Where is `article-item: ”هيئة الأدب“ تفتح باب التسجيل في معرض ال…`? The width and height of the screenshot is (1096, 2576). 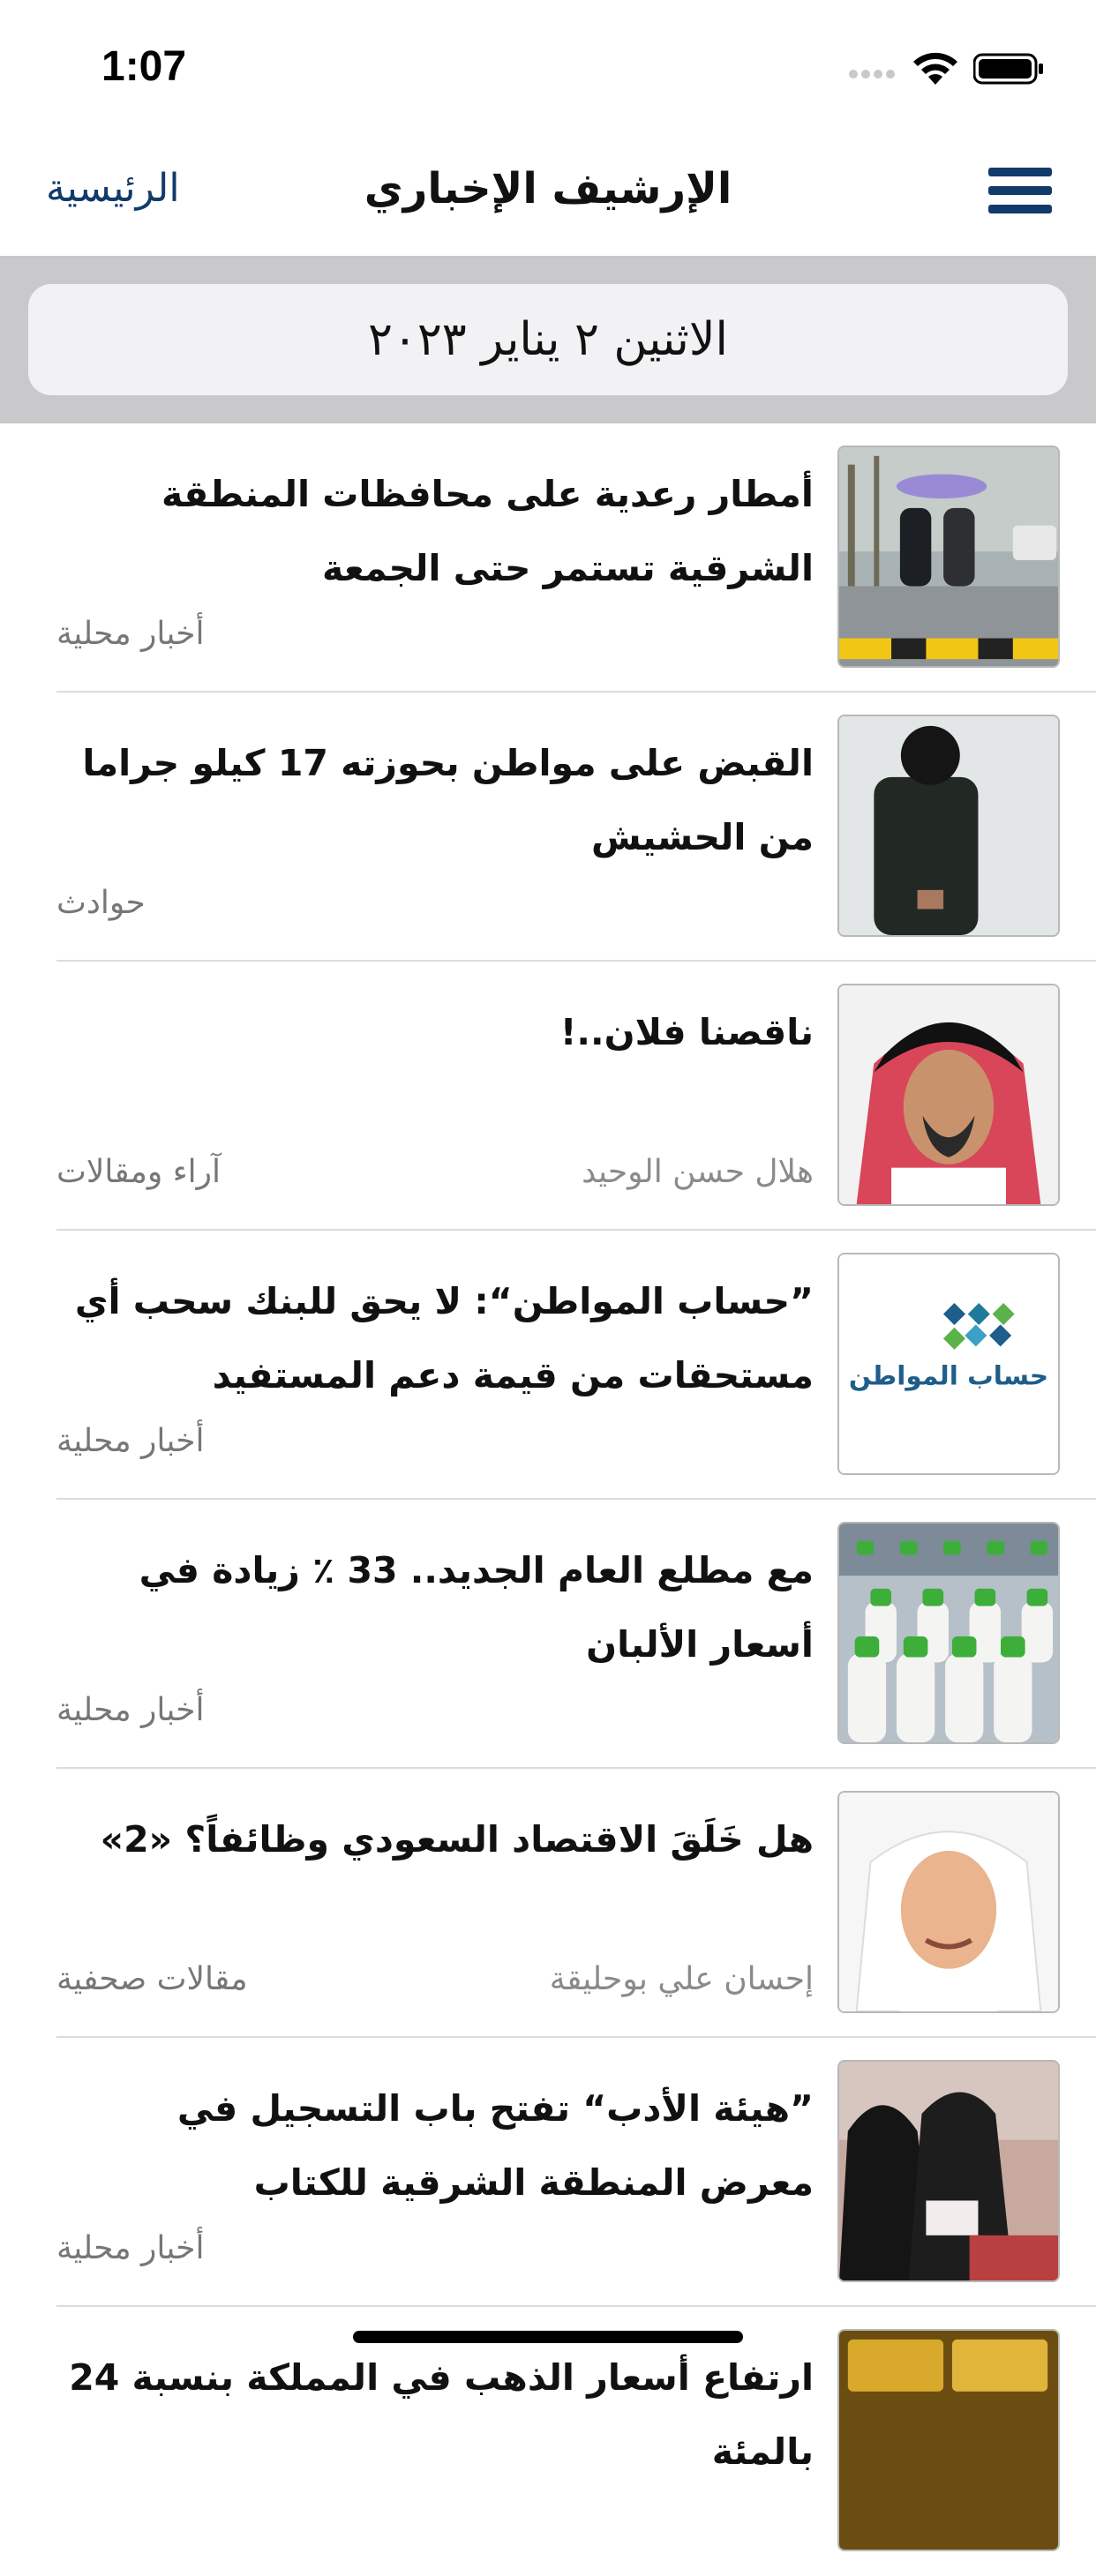 article-item: ”هيئة الأدب“ تفتح باب التسجيل في معرض ال… is located at coordinates (548, 2172).